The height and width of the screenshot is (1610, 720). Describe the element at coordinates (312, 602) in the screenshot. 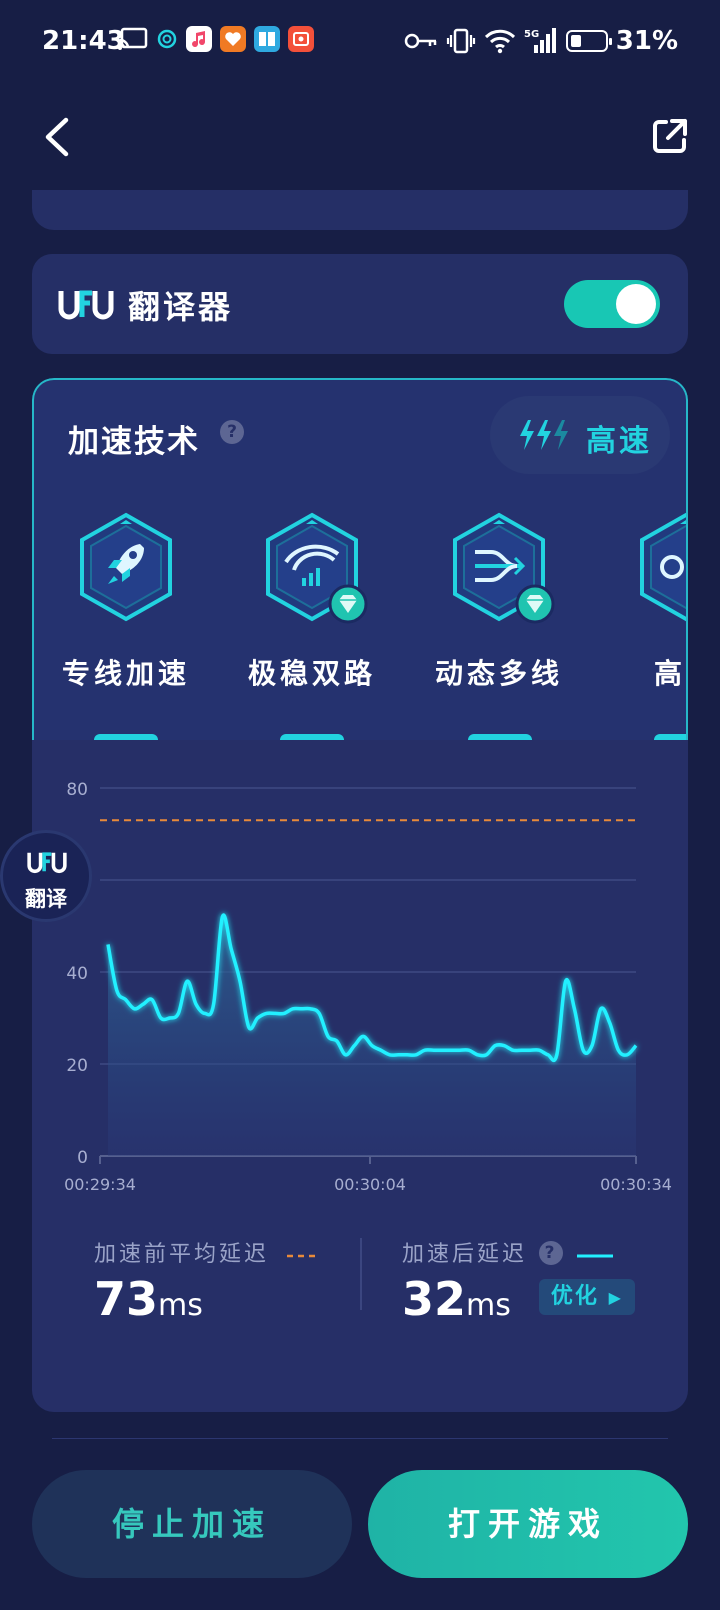

I see `tech-item-dual-route: 极稳双路` at that location.